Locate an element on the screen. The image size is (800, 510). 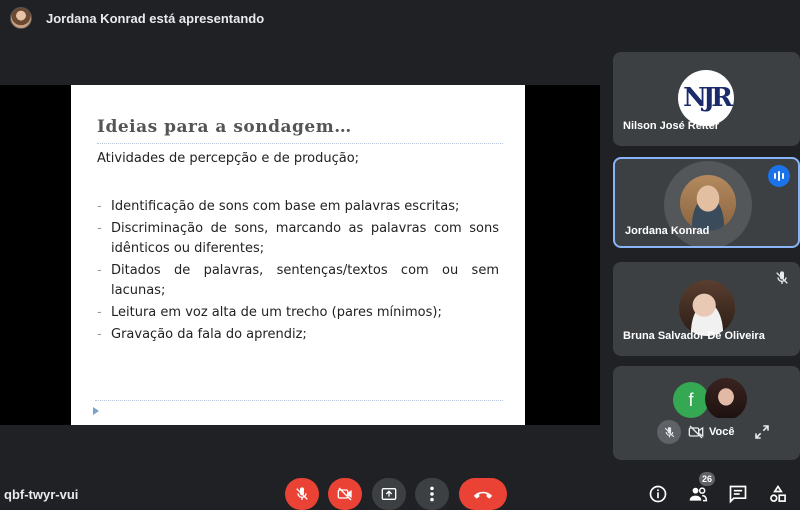
presenter-bar: Jordana Konrad está apresentando is located at coordinates (400, 18).